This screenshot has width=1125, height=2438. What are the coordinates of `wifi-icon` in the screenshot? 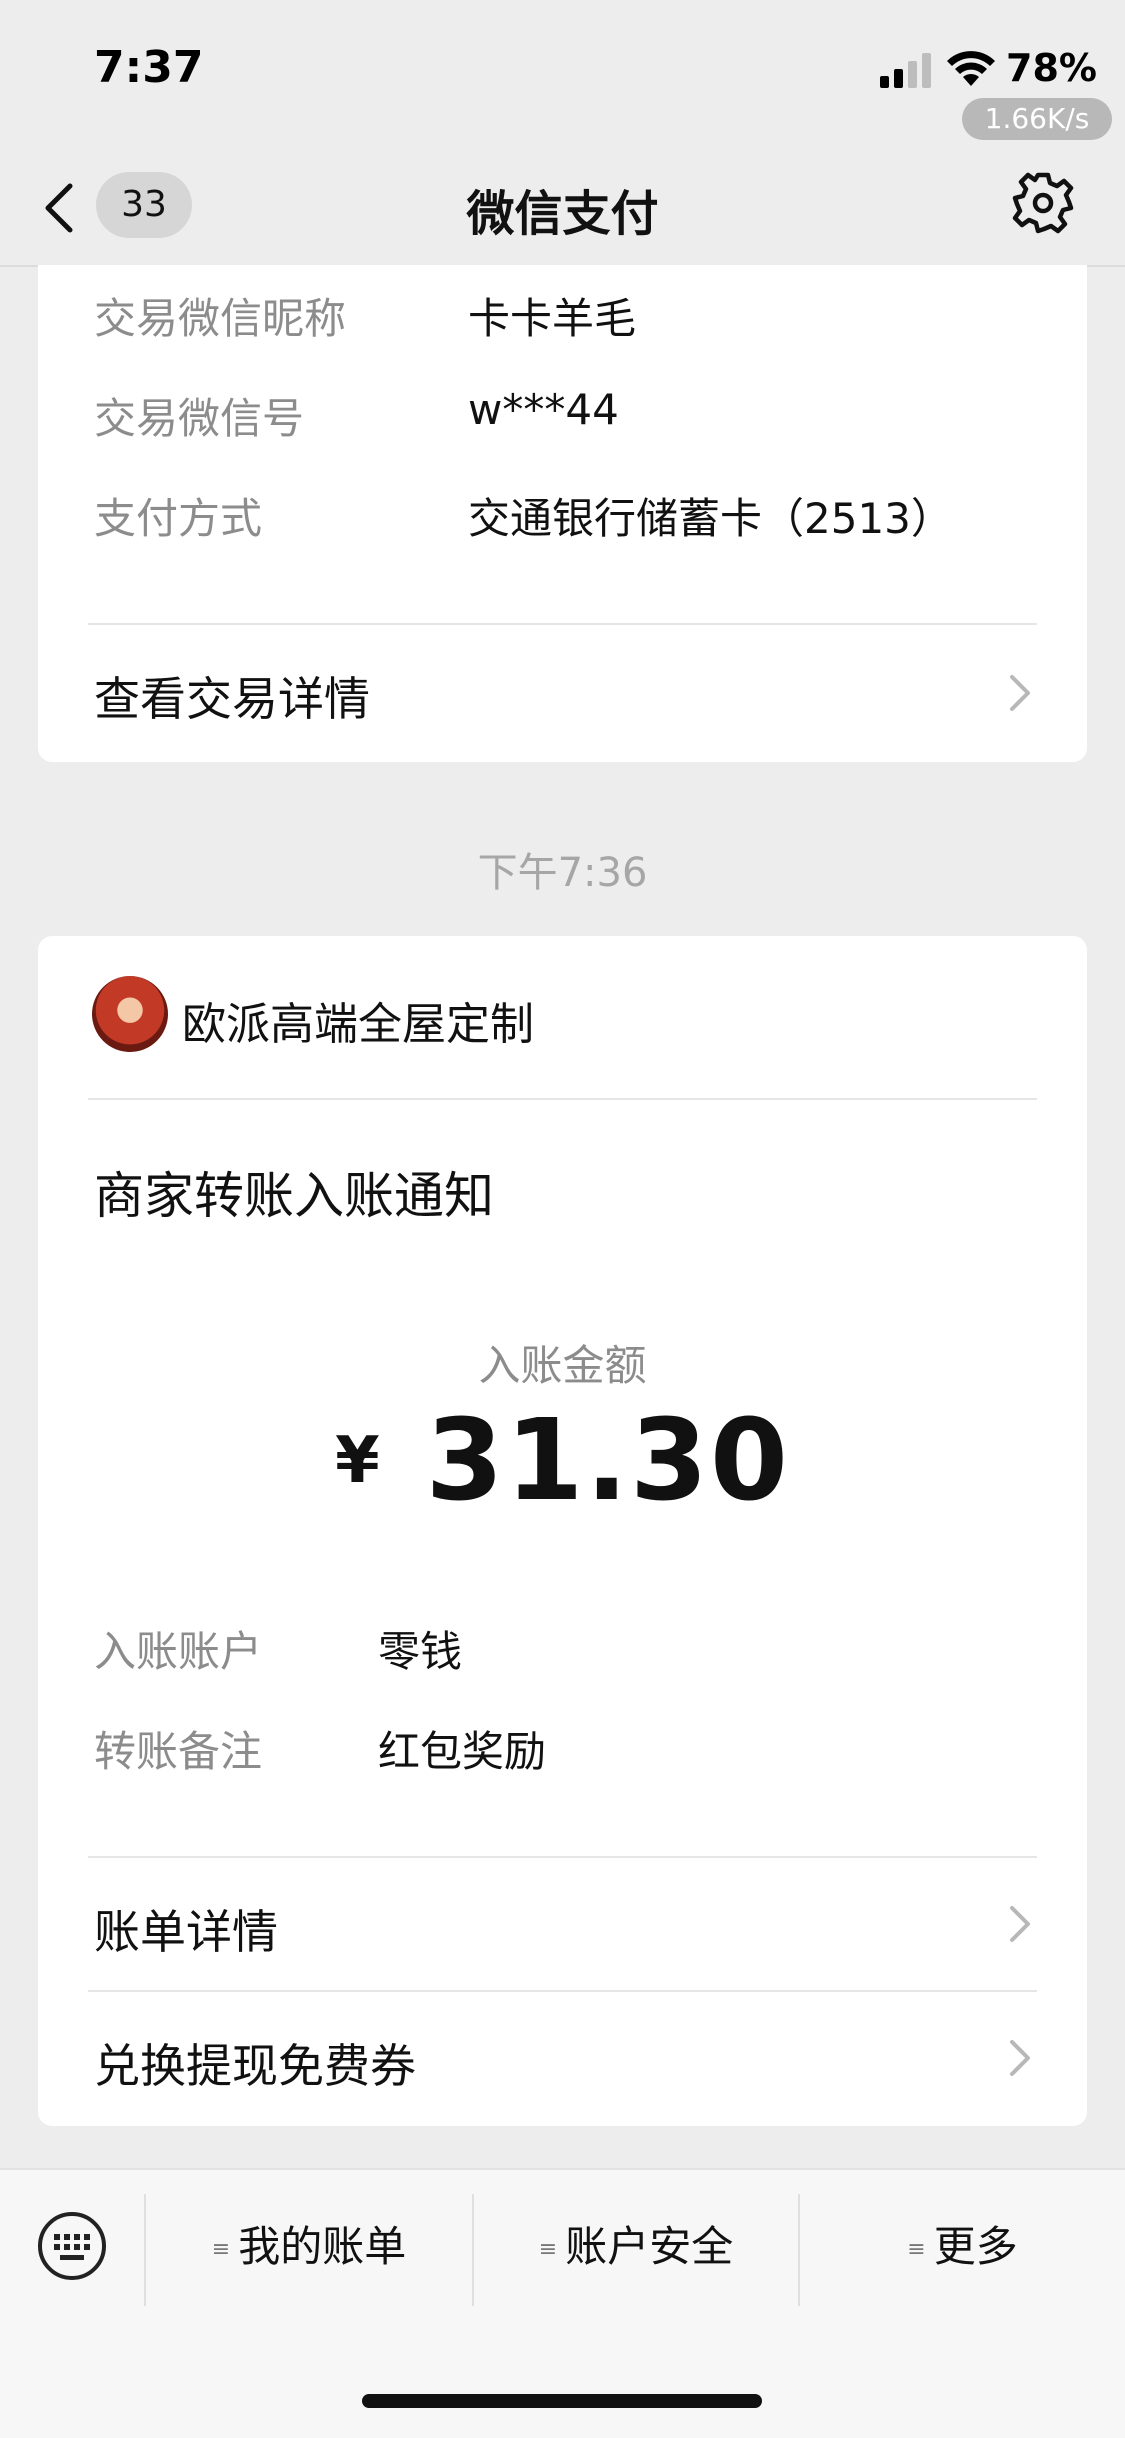 It's located at (971, 68).